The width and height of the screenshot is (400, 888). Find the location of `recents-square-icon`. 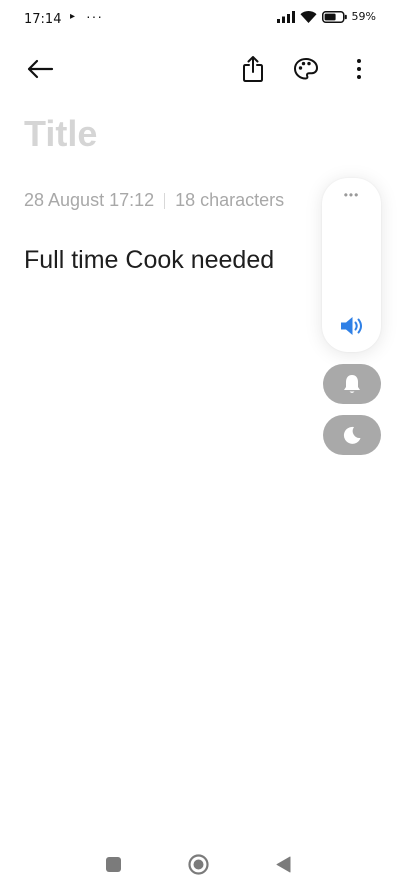

recents-square-icon is located at coordinates (113, 864).